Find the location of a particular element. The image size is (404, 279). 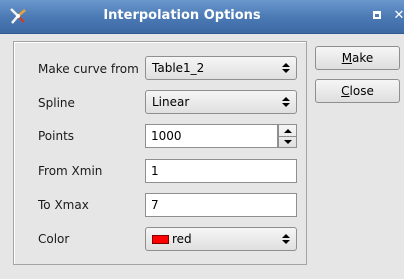

spline-value: Linear is located at coordinates (171, 102).